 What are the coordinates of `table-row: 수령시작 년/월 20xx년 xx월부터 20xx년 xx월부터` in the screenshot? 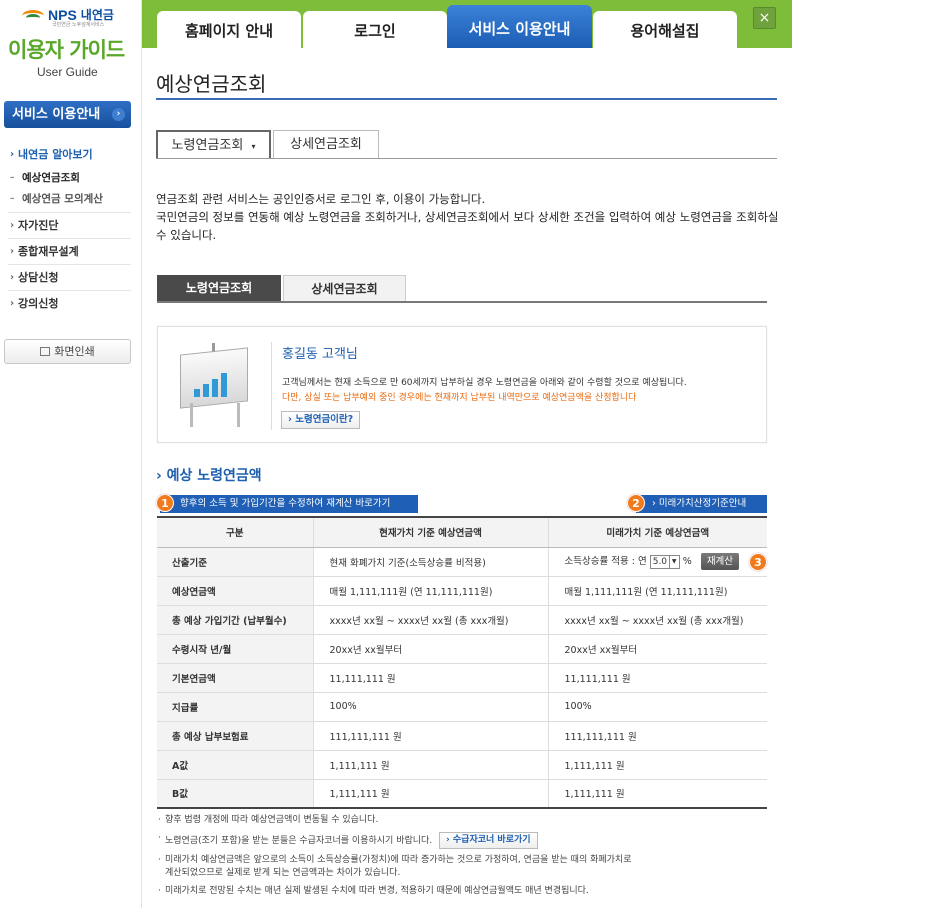 It's located at (462, 649).